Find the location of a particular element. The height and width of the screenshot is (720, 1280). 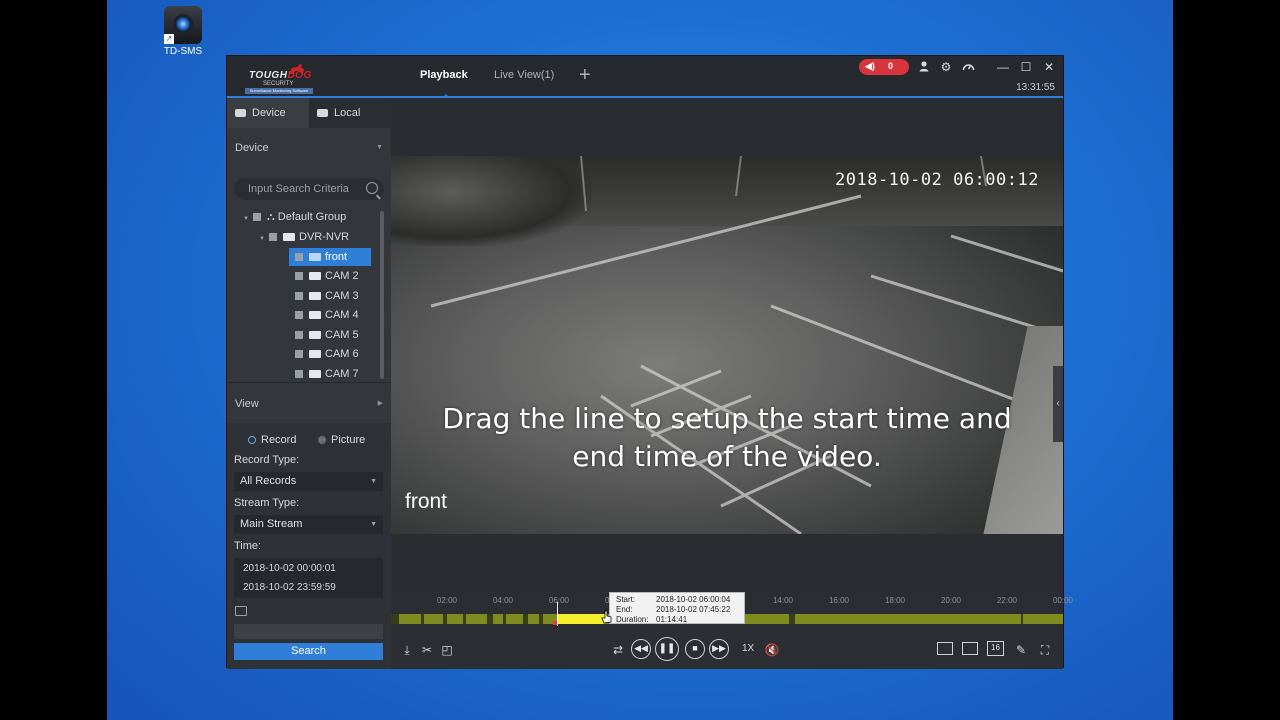

tab-local: Local is located at coordinates (350, 113).